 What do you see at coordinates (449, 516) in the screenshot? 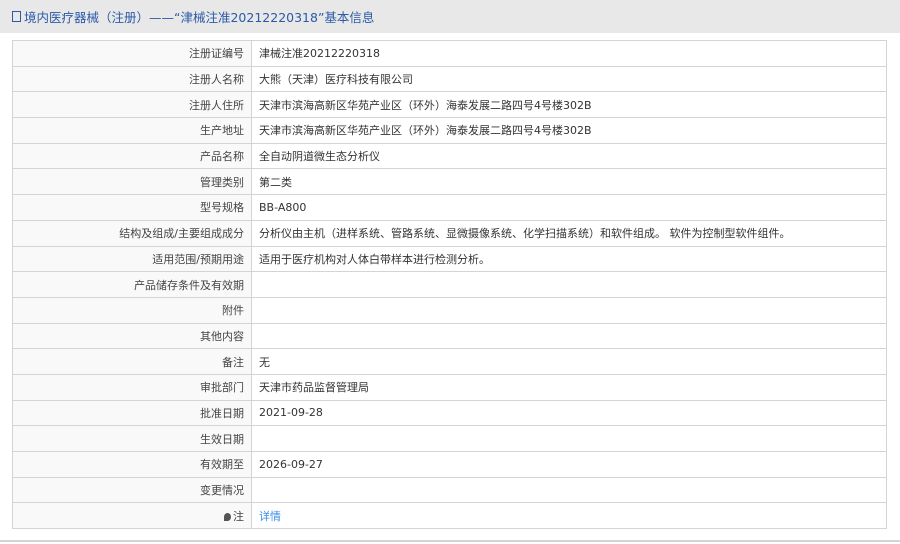
I see `table-row-note: 注 详情` at bounding box center [449, 516].